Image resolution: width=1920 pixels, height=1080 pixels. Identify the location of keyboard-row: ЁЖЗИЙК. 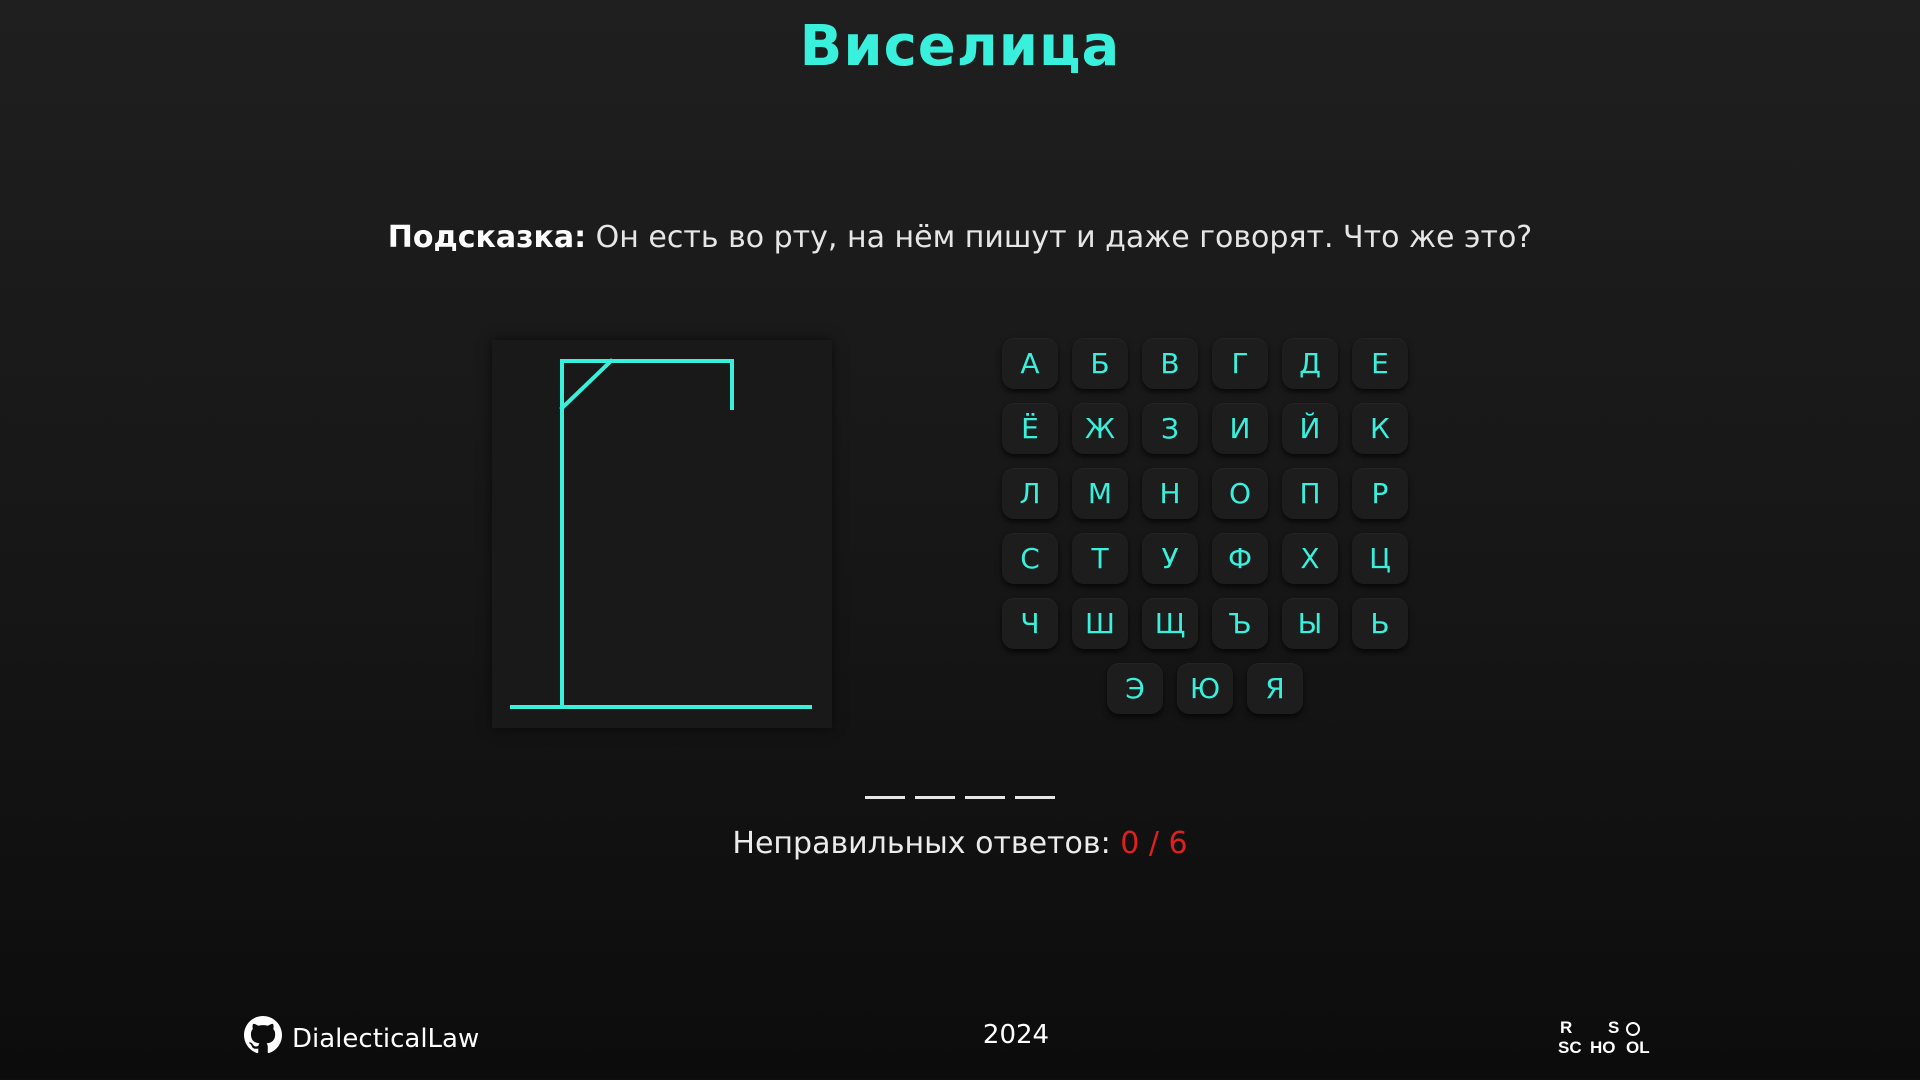
(1205, 428).